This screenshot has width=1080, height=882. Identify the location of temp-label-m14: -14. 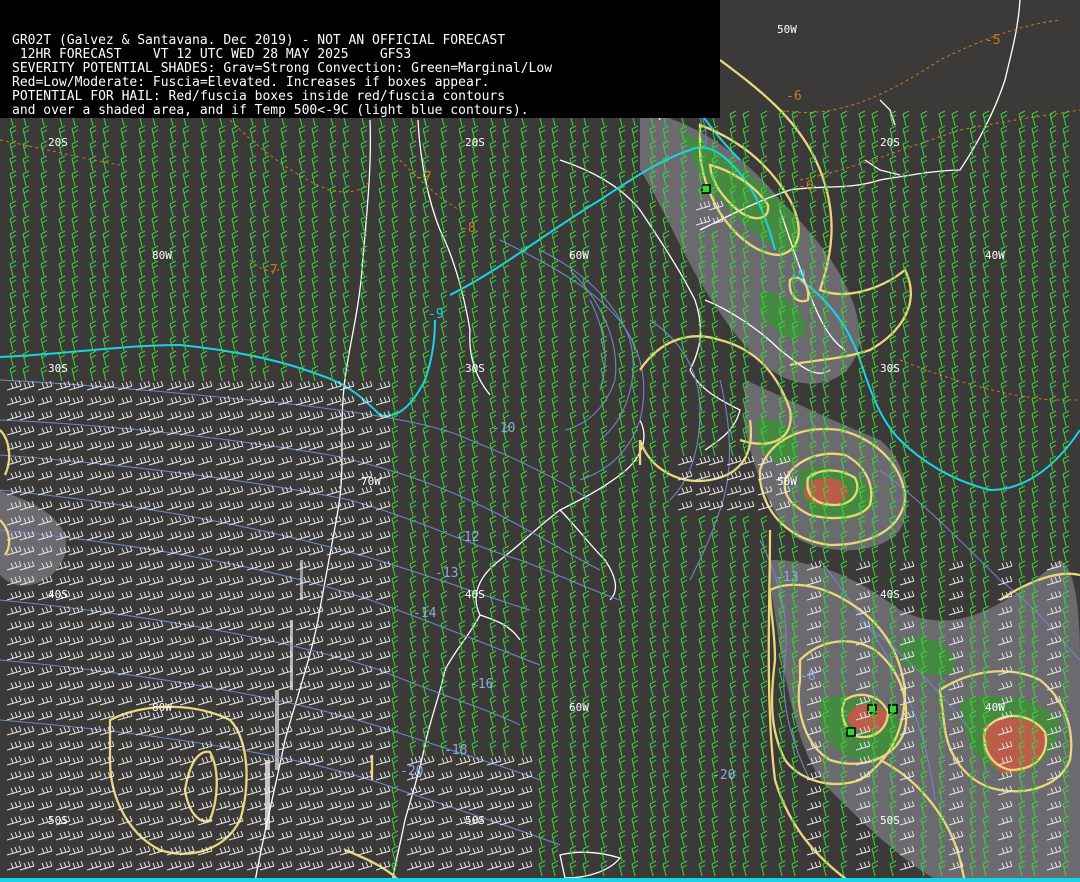
(425, 613).